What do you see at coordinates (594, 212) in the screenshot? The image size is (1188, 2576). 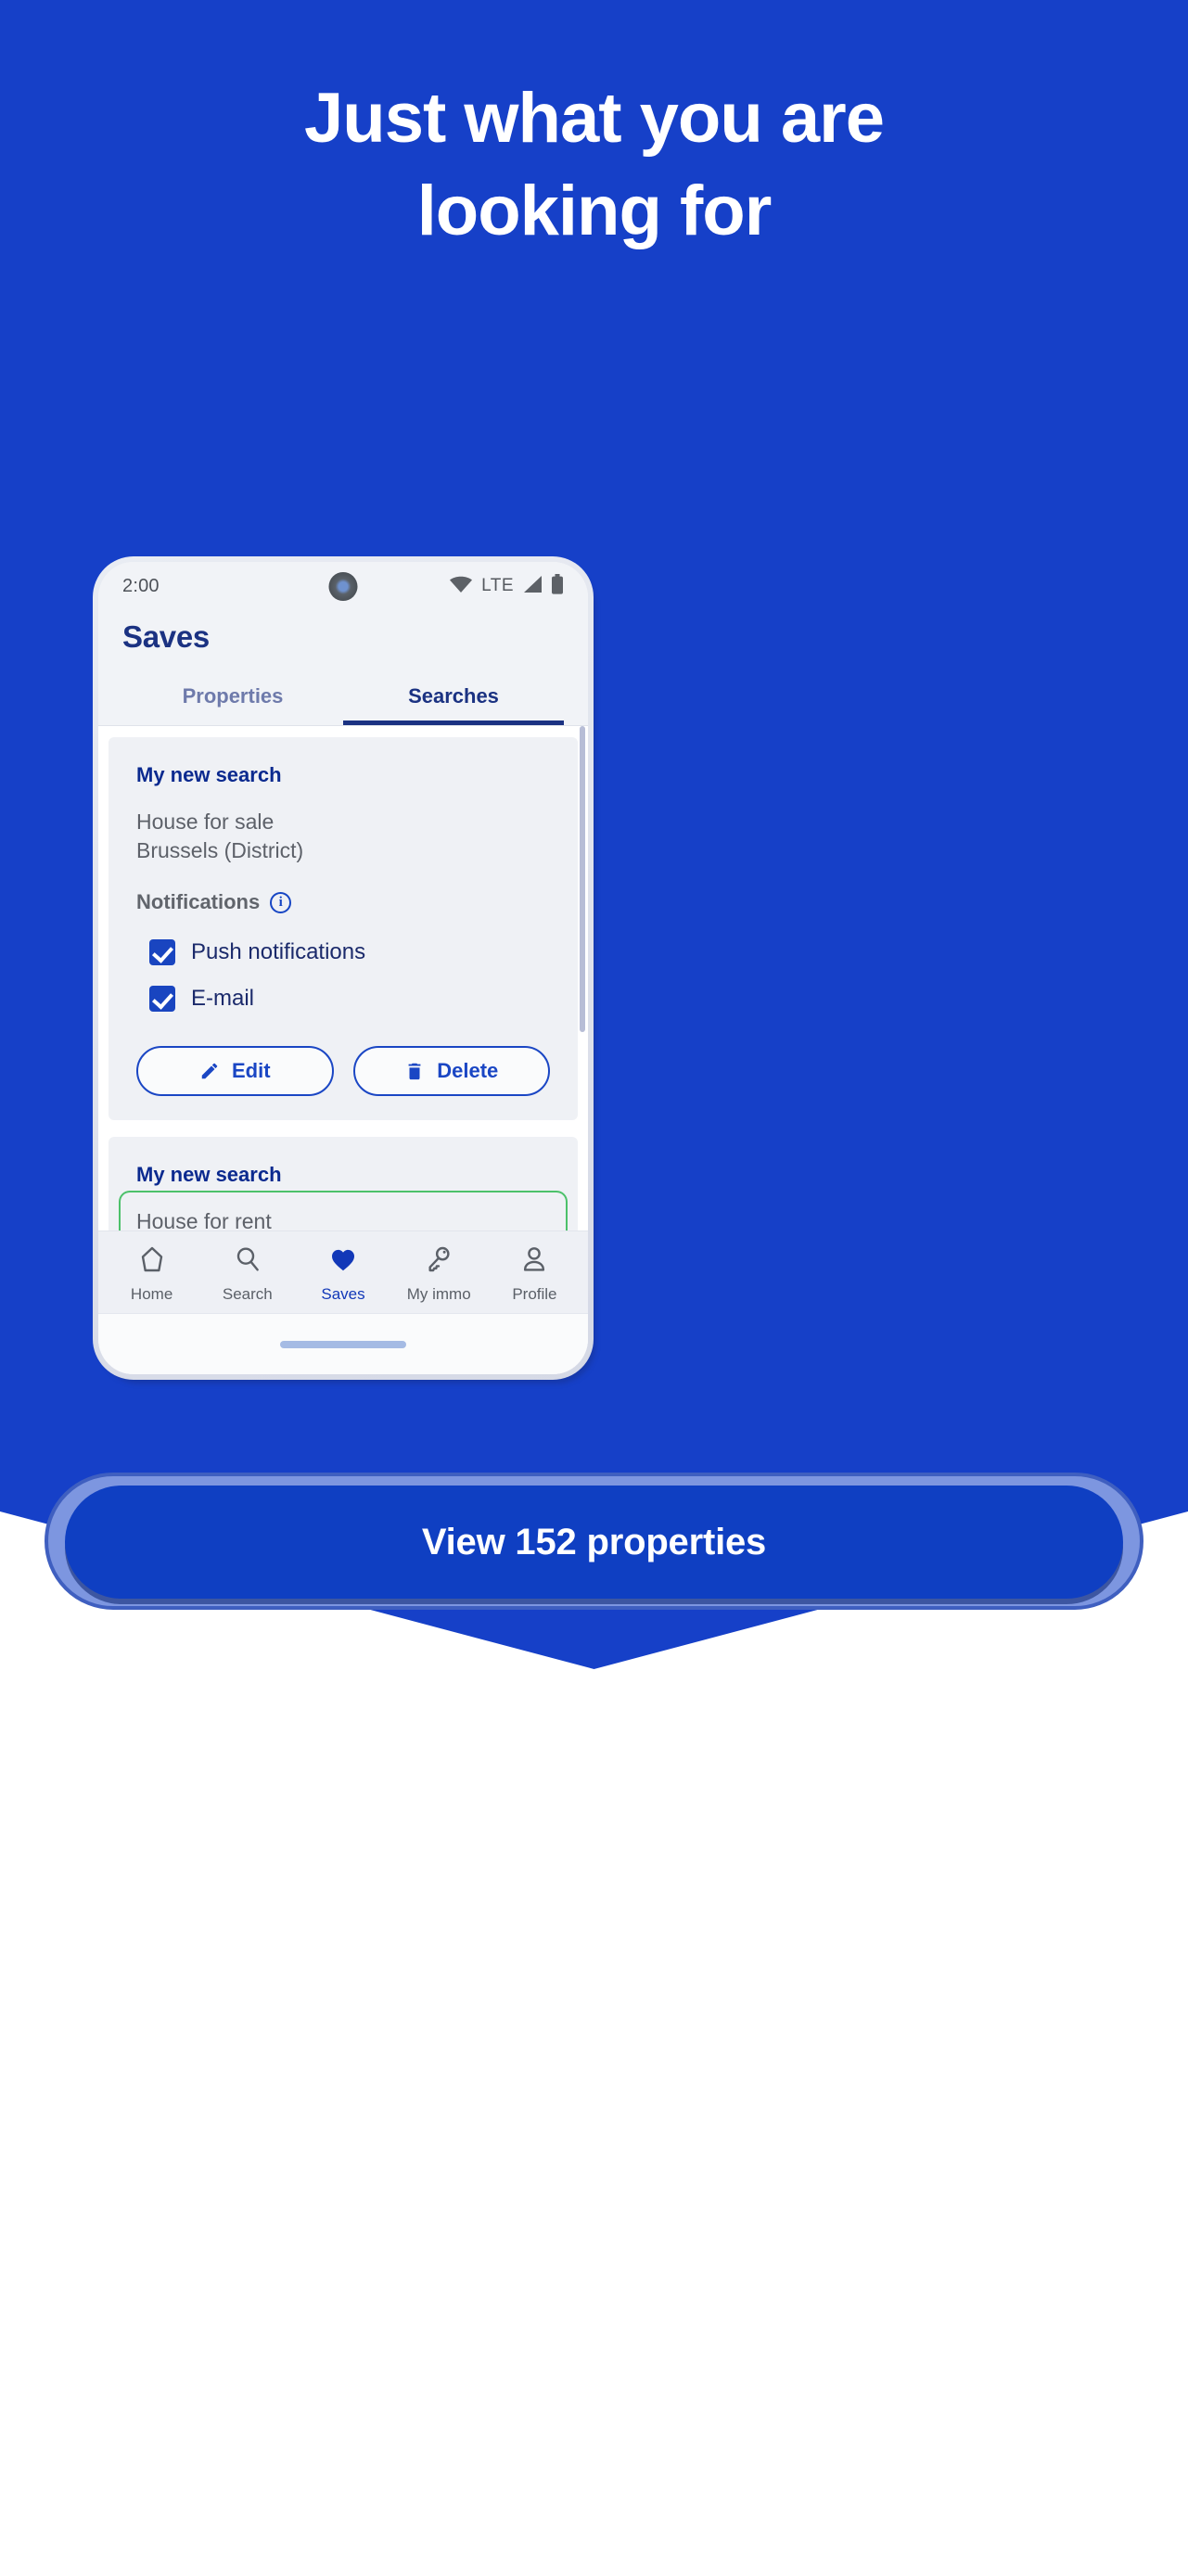 I see `hero-headline-line-2: looking for` at bounding box center [594, 212].